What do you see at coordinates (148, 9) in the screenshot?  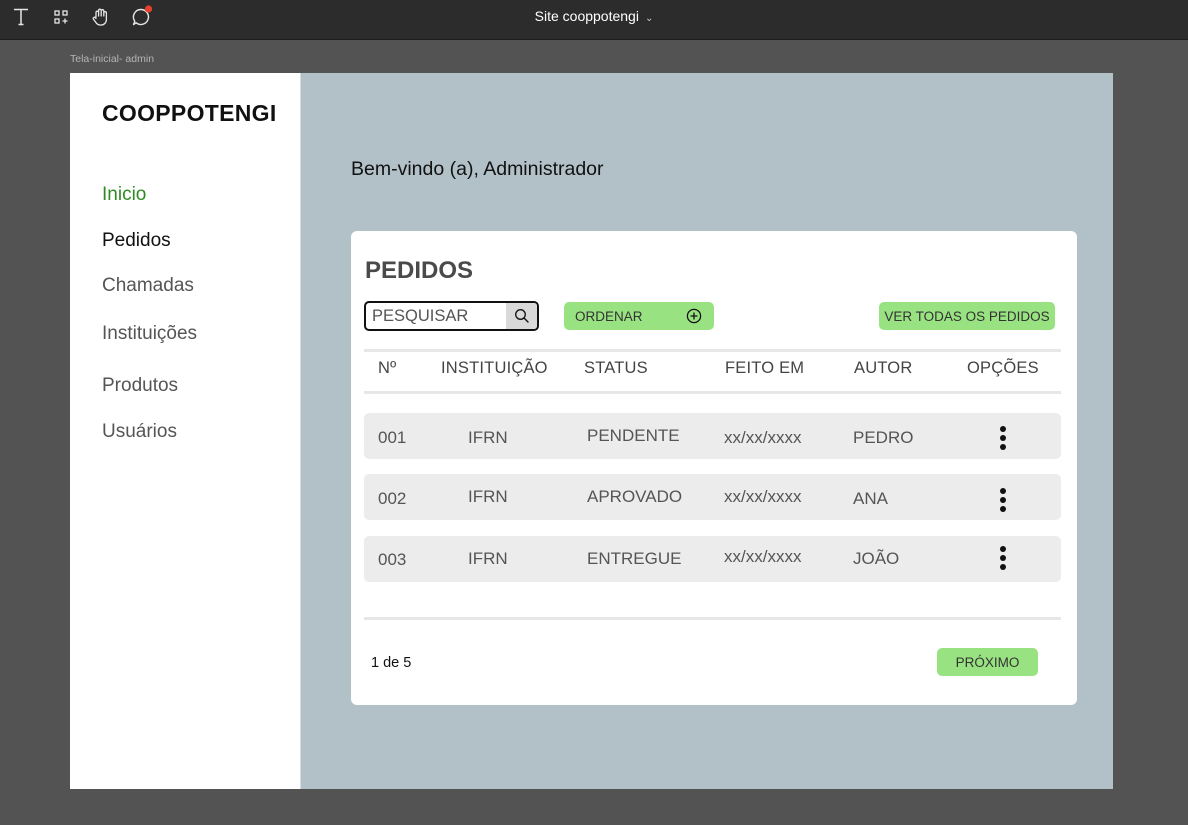 I see `notification-badge` at bounding box center [148, 9].